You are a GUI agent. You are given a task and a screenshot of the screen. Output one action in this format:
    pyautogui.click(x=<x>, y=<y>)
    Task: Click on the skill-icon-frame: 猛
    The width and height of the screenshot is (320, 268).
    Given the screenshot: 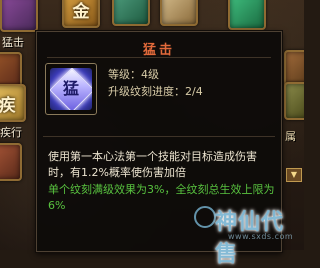 What is the action you would take?
    pyautogui.click(x=71, y=89)
    